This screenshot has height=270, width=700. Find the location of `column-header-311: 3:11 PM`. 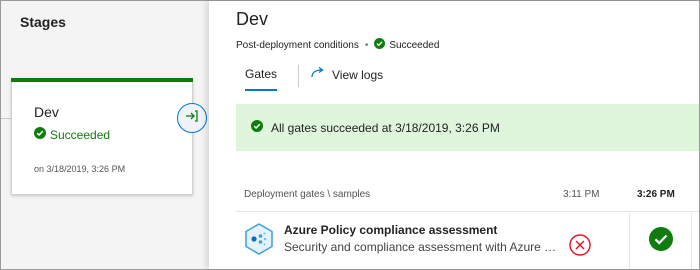

column-header-311: 3:11 PM is located at coordinates (581, 194).